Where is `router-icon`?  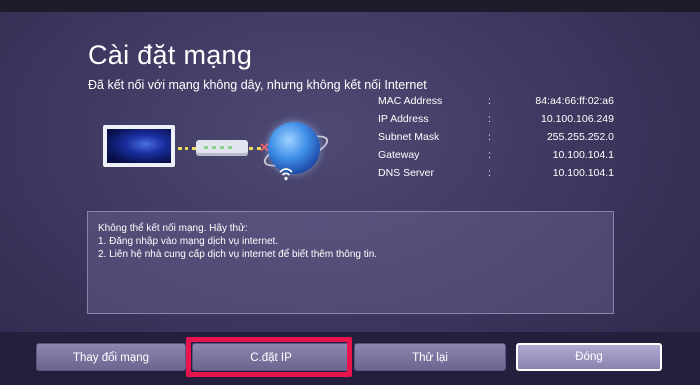
router-icon is located at coordinates (222, 148).